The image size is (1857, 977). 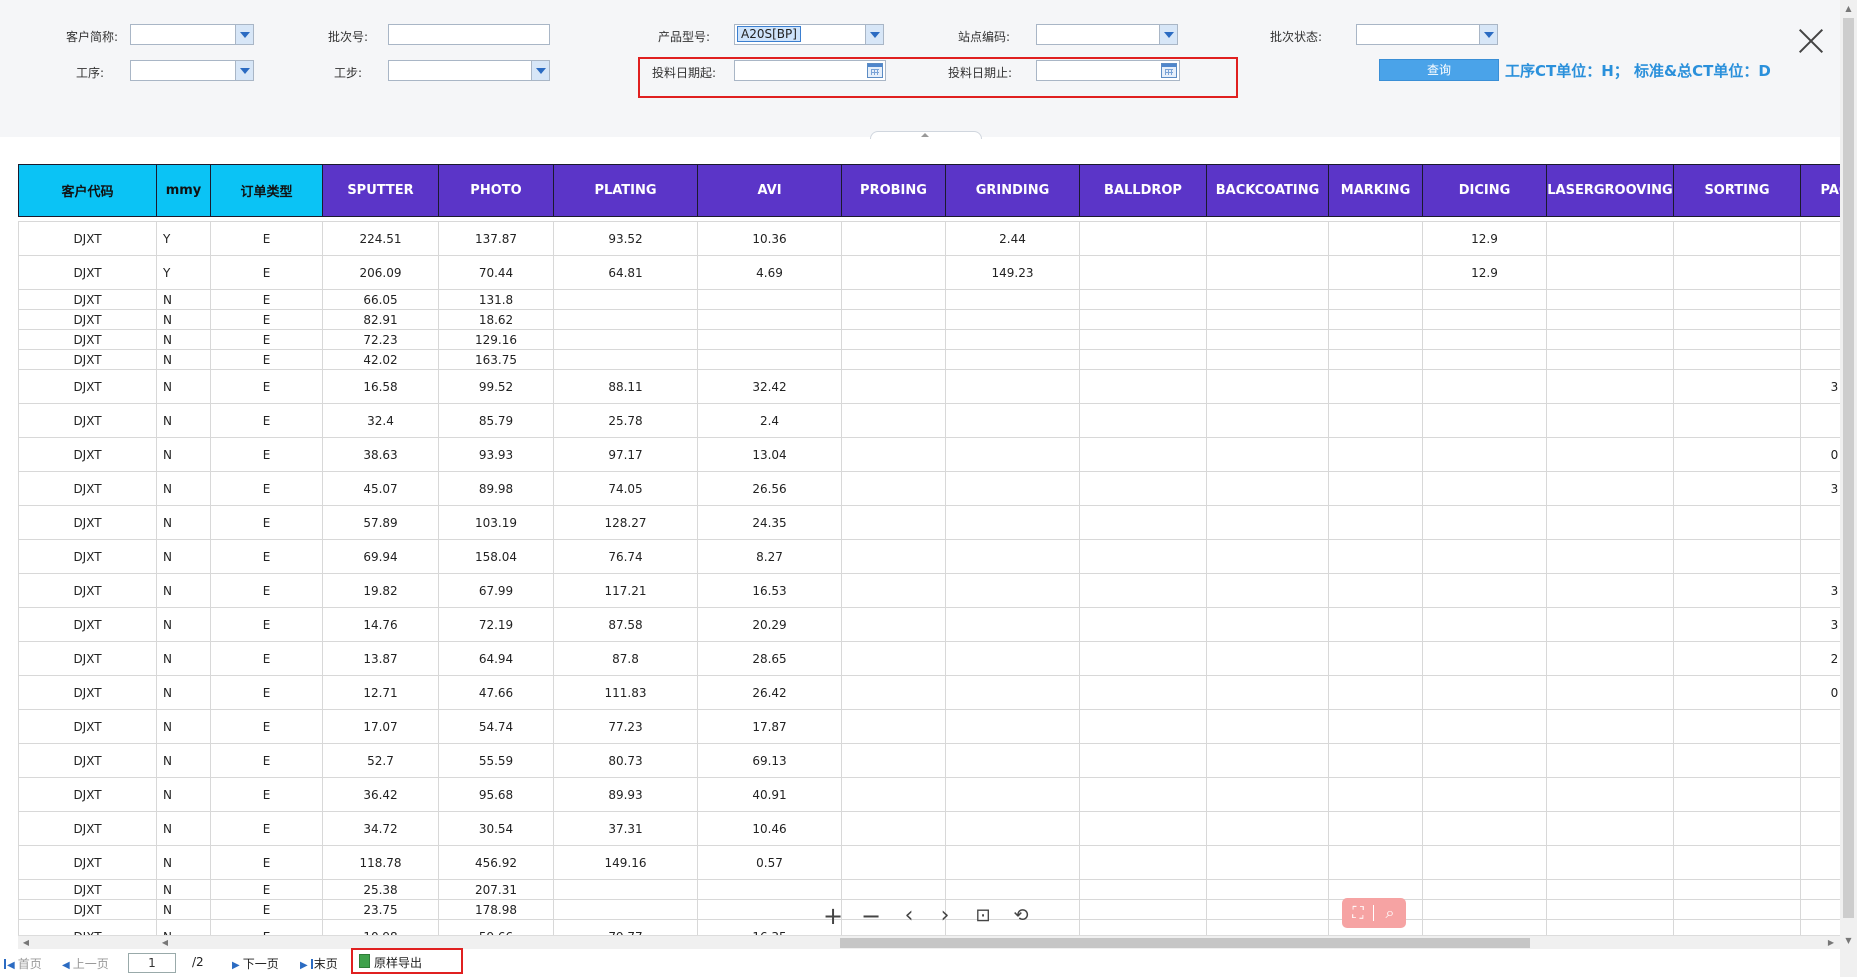 I want to click on first-page-button: ◀ 首页, so click(x=23, y=963).